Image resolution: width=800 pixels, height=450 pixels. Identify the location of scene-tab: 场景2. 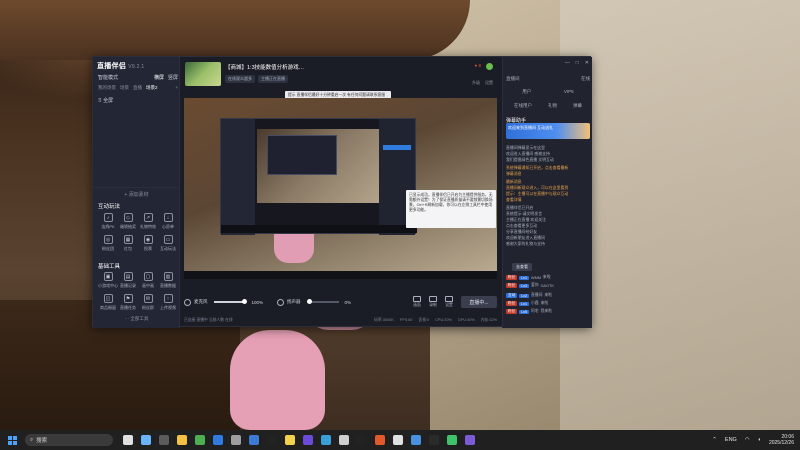
(152, 88).